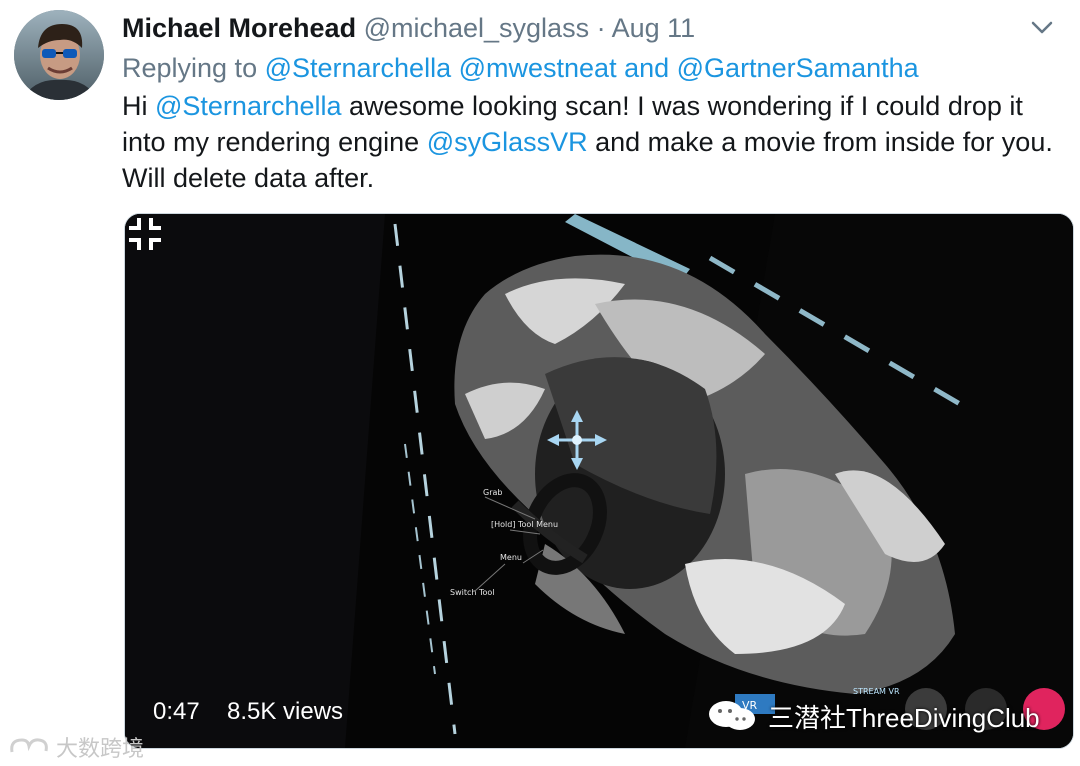 This screenshot has width=1080, height=766. Describe the element at coordinates (193, 68) in the screenshot. I see `replying-prefix: Replying to` at that location.